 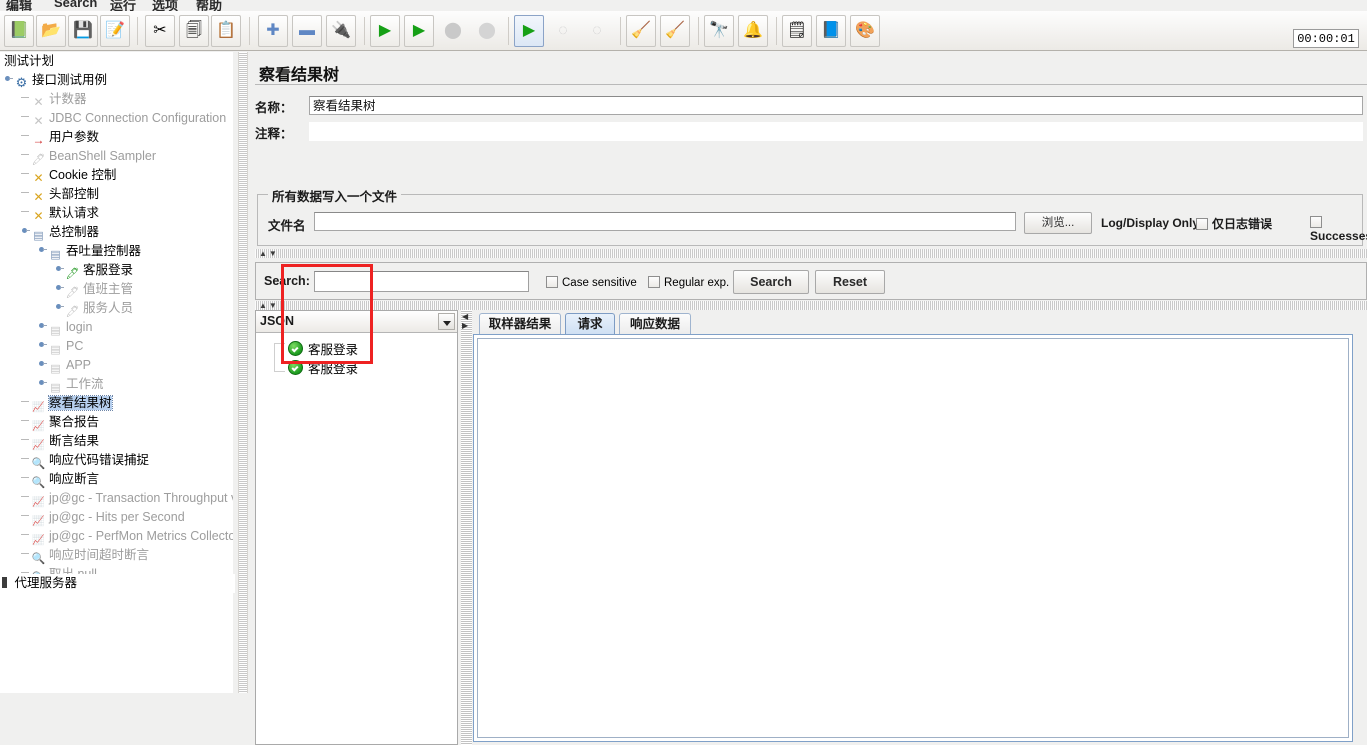 I want to click on lower-splitter: ▲▼, so click(x=811, y=305).